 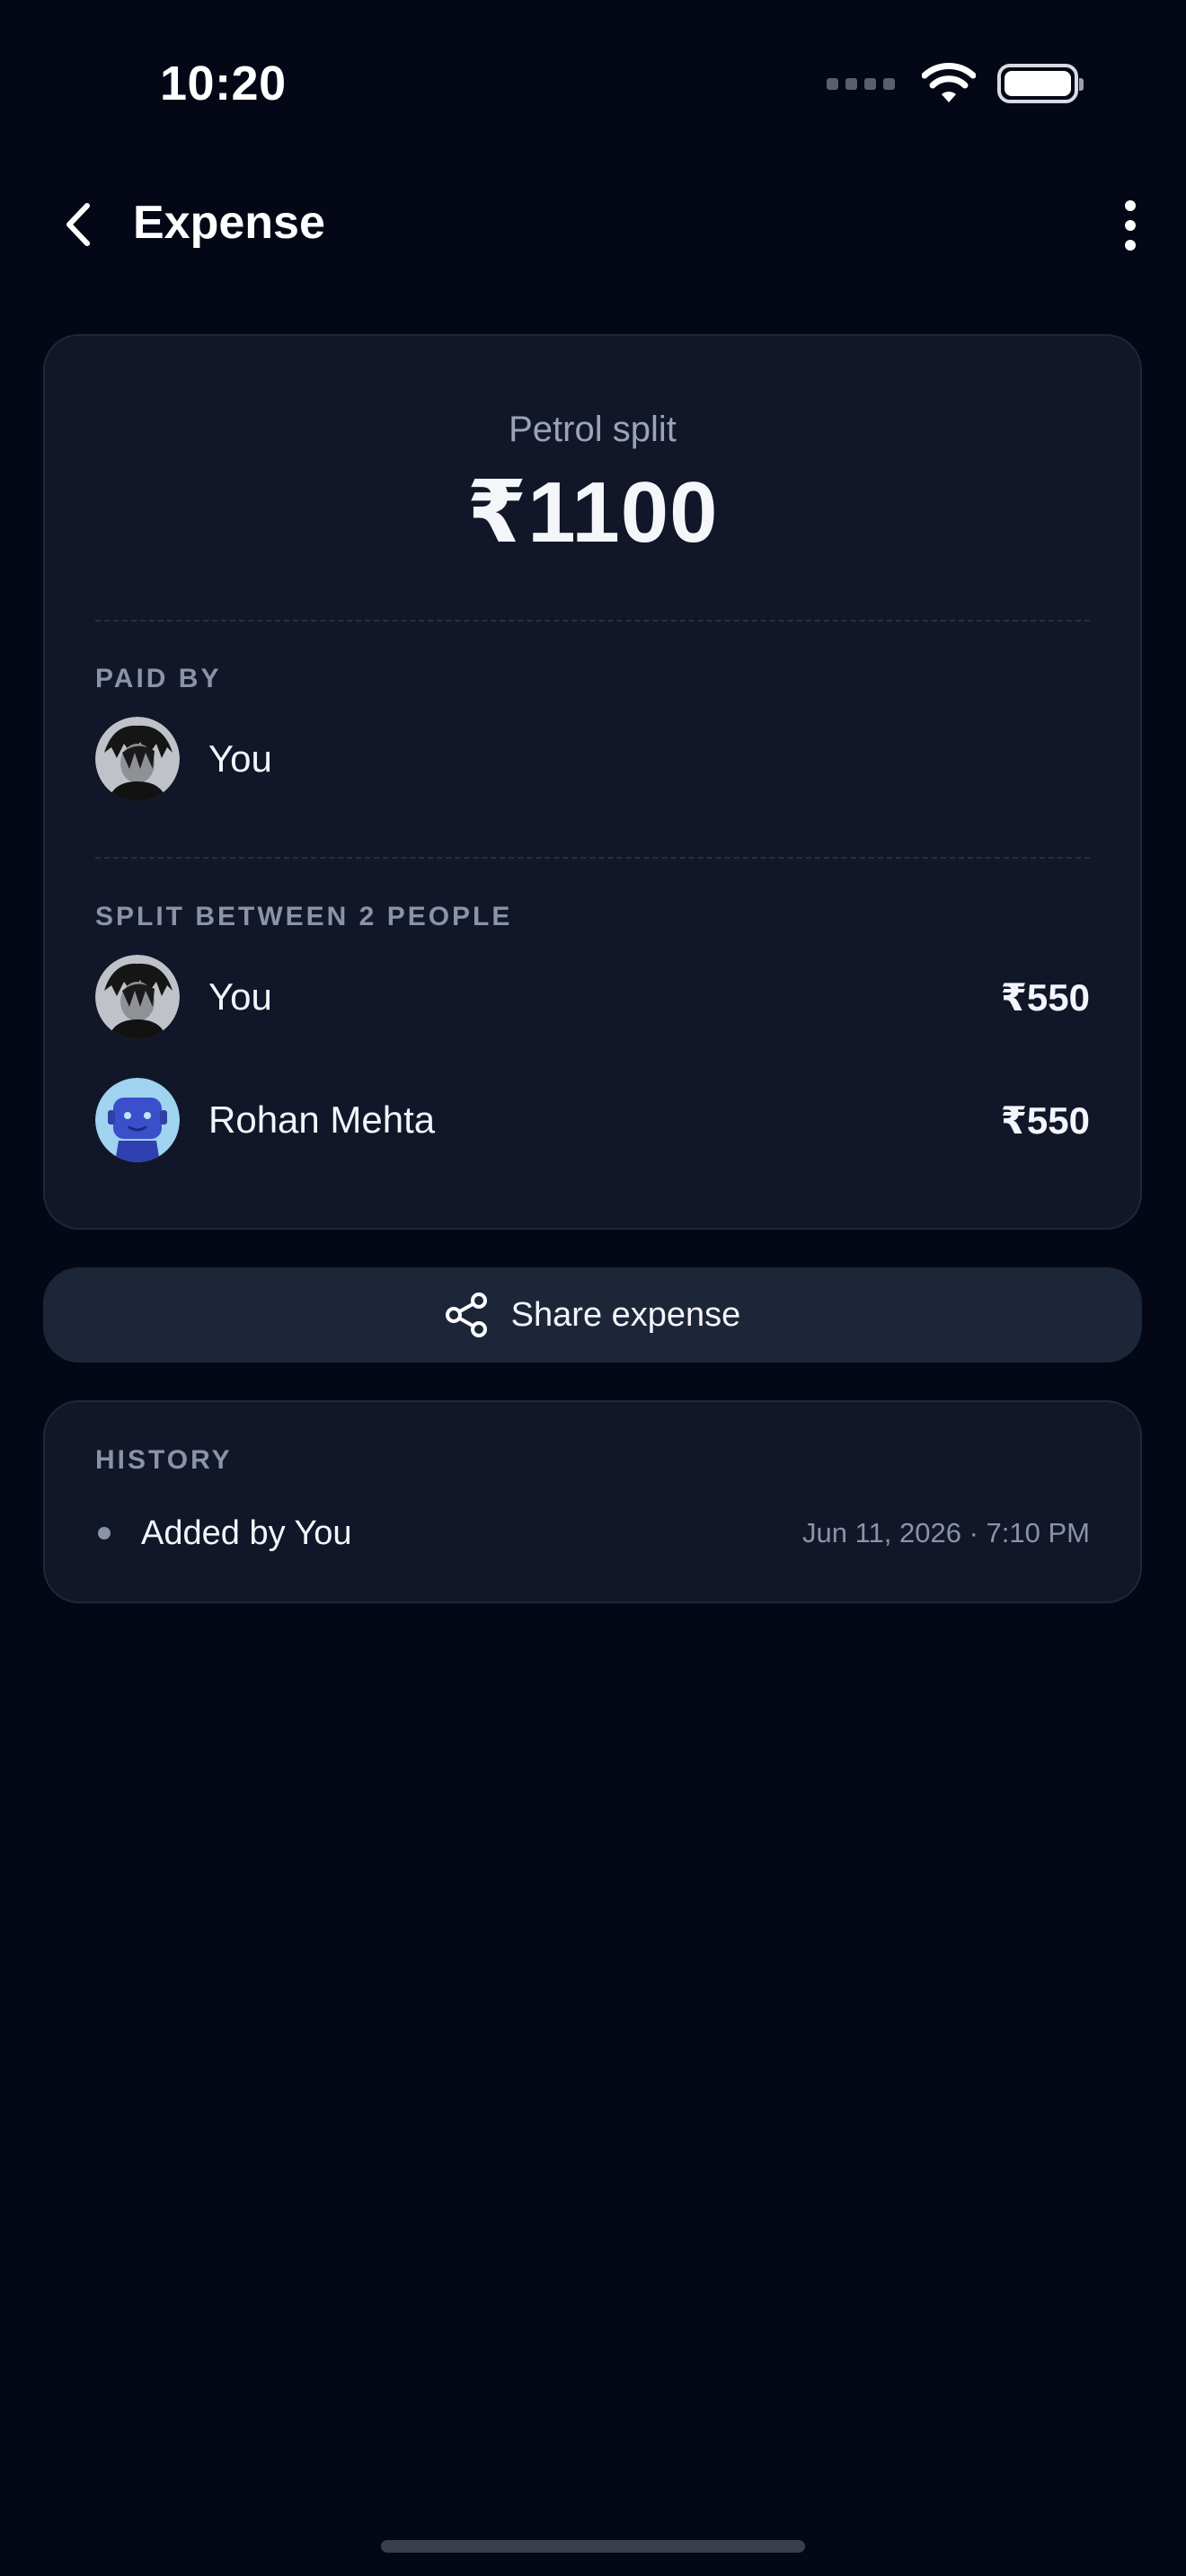 What do you see at coordinates (229, 223) in the screenshot?
I see `page-title: Expense` at bounding box center [229, 223].